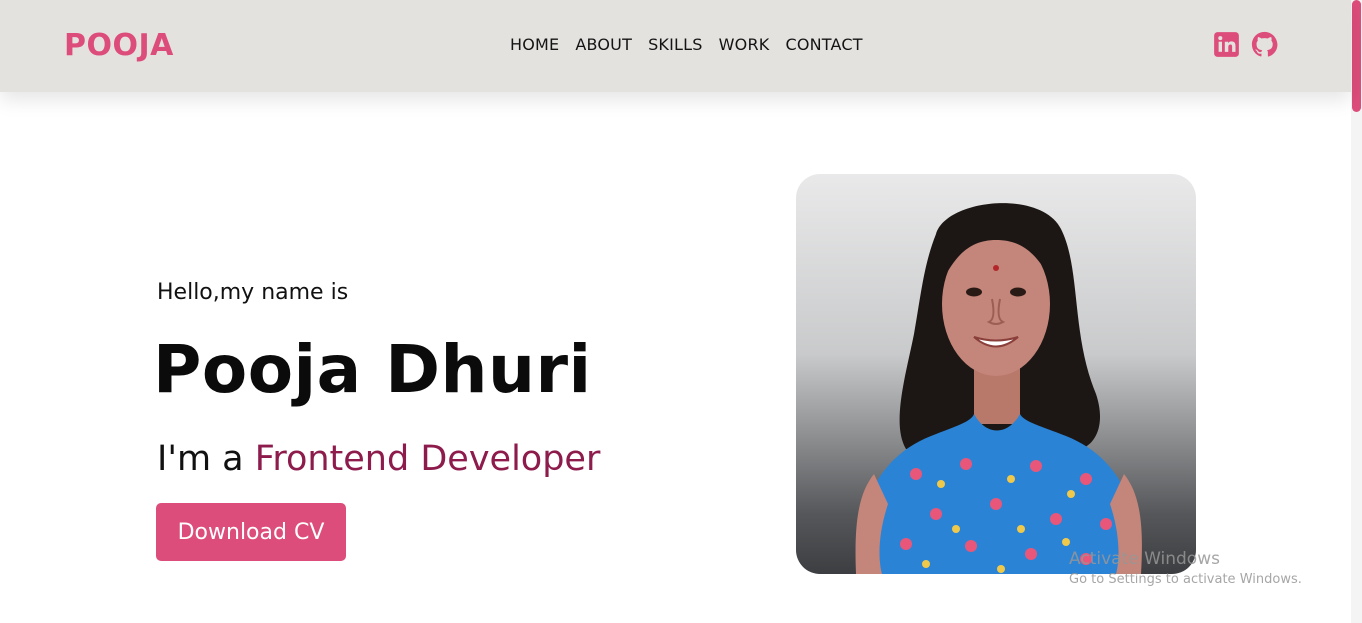  What do you see at coordinates (206, 459) in the screenshot?
I see `role-prefix: I'm a` at bounding box center [206, 459].